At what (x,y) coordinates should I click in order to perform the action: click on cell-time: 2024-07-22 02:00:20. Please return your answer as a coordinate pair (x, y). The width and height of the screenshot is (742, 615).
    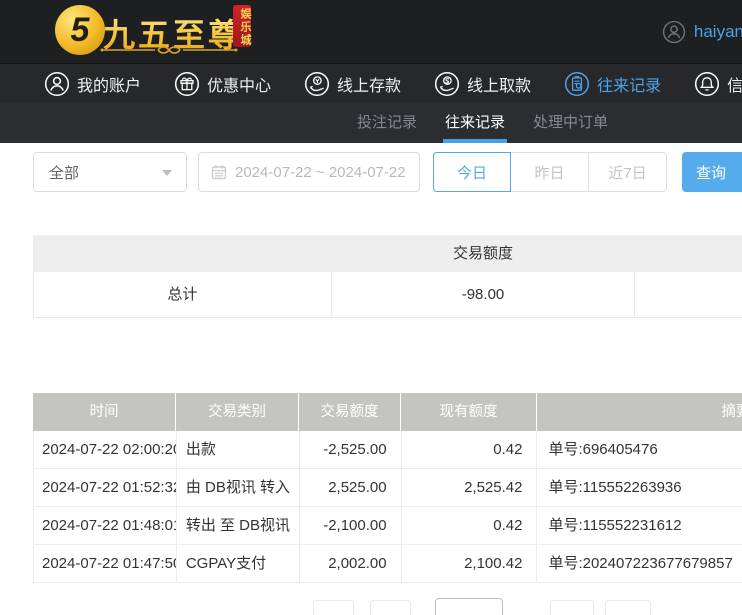
    Looking at the image, I should click on (105, 449).